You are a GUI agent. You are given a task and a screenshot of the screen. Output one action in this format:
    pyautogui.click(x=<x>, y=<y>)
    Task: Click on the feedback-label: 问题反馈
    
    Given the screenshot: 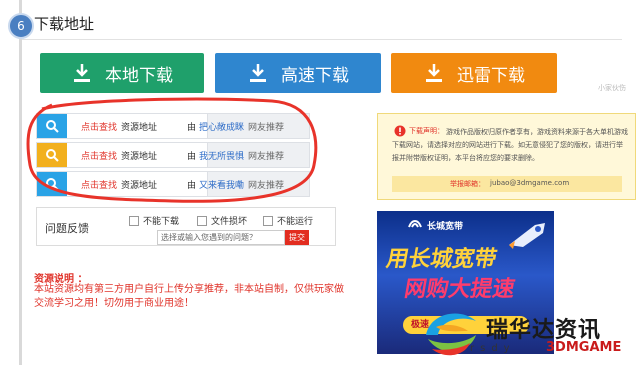 What is the action you would take?
    pyautogui.click(x=67, y=228)
    